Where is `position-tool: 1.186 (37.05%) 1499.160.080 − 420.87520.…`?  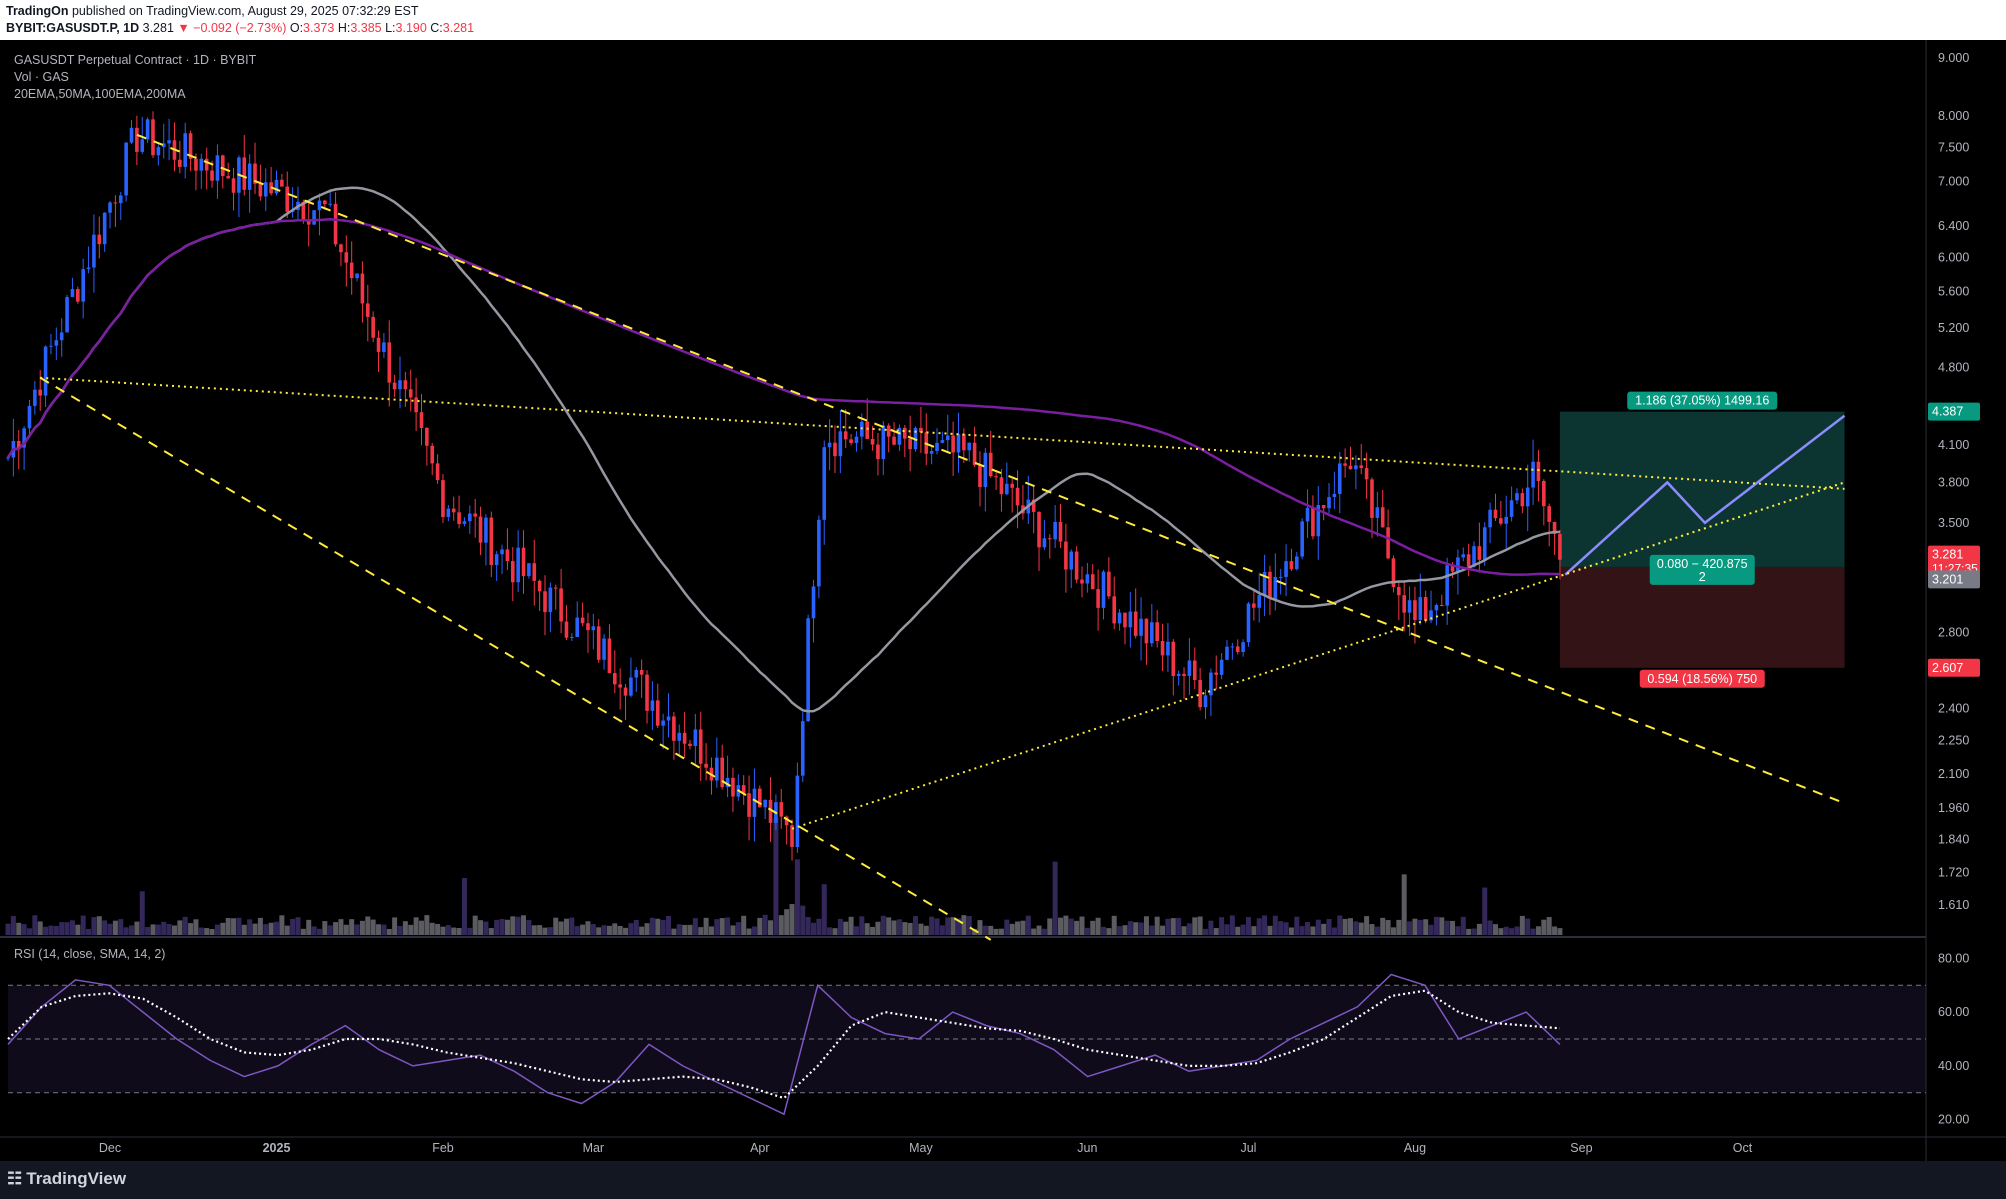
position-tool: 1.186 (37.05%) 1499.160.080 − 420.87520.… is located at coordinates (1702, 539).